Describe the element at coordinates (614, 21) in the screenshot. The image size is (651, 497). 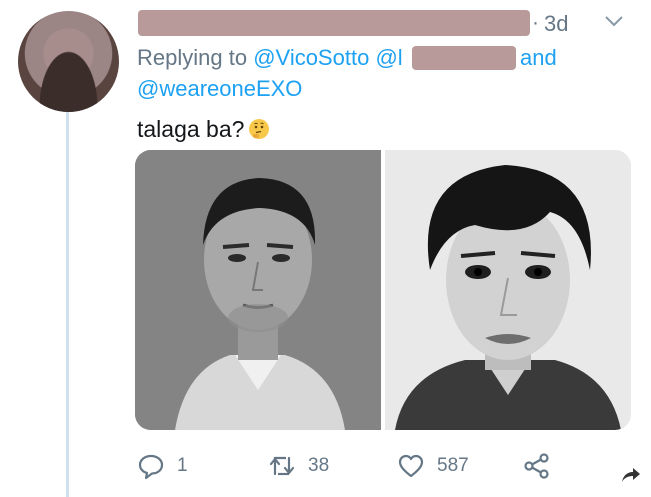
I see `chevron-down-icon` at that location.